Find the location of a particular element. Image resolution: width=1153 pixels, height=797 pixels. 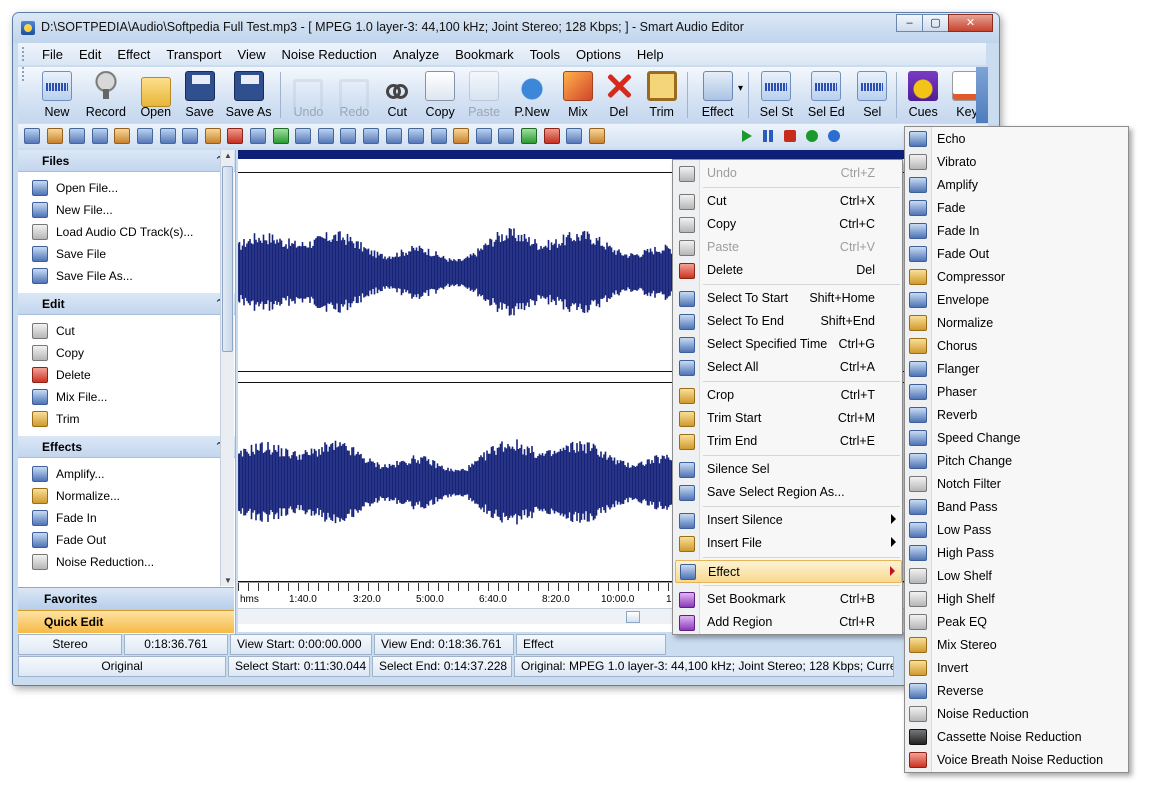

effect-high-shelf-item: High Shelf is located at coordinates (1017, 599).